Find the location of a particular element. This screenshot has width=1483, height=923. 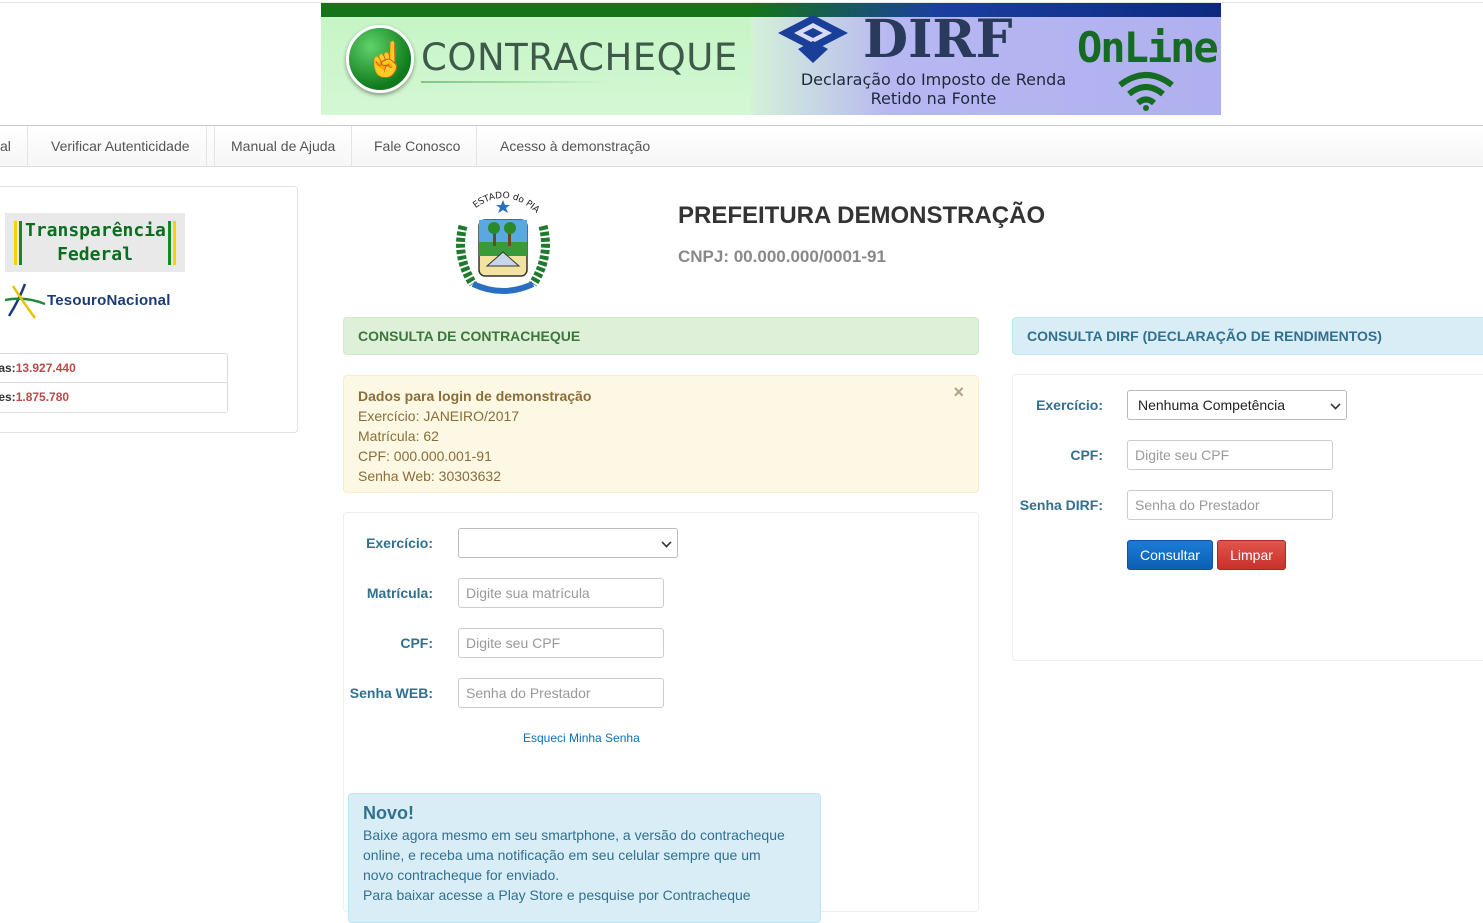

contracheque-panel-heading: CONSULTA DE CONTRACHEQUE is located at coordinates (661, 336).